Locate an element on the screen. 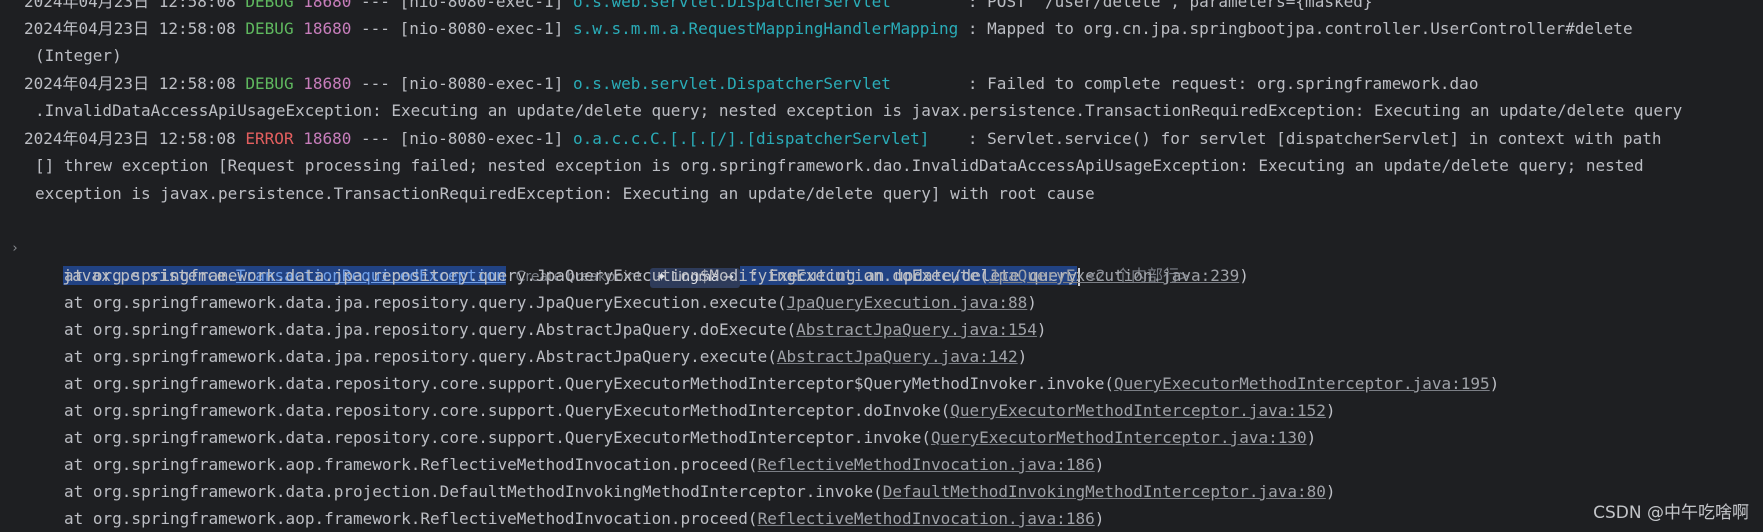 The width and height of the screenshot is (1763, 532). stack-frame-link: JpaQueryExecution.java:239 is located at coordinates (1114, 275).